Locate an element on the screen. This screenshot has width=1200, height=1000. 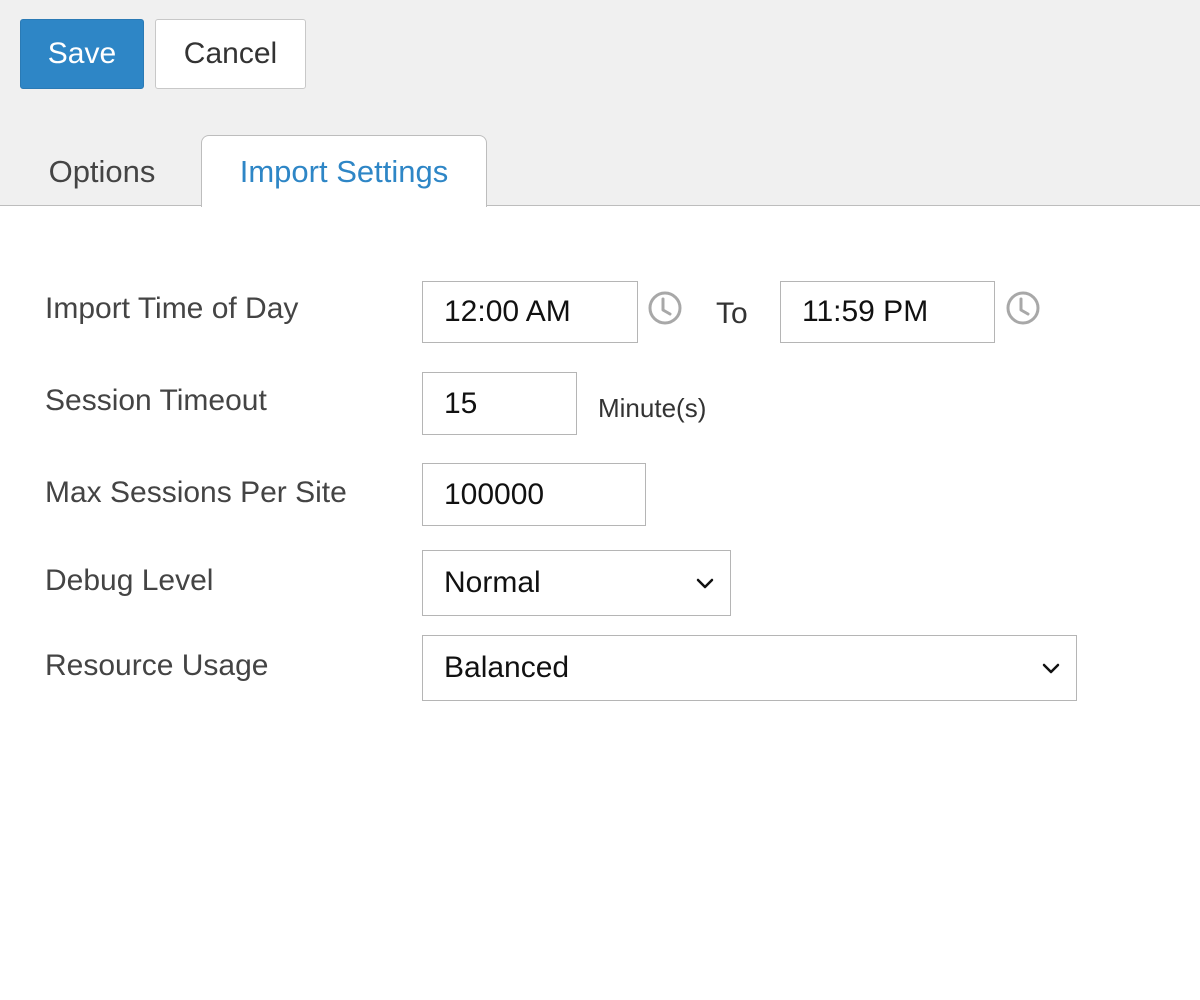
time-range-separator: To is located at coordinates (732, 313).